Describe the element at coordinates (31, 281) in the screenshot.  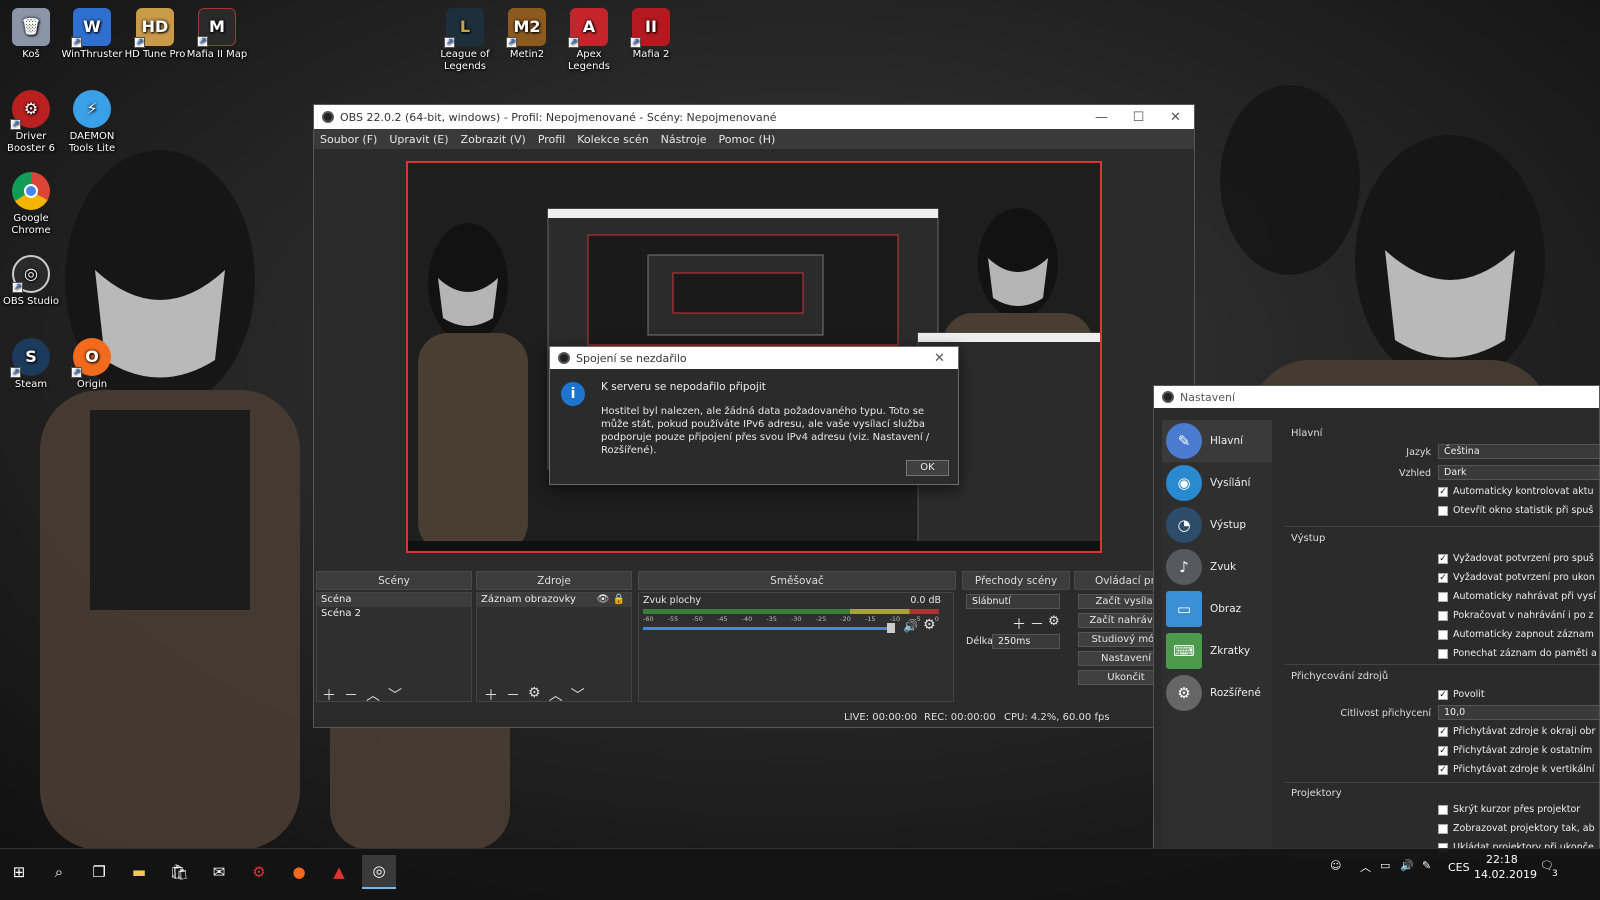
I see `desktop-icon-obs: ◎ ↗ OBS Studio` at that location.